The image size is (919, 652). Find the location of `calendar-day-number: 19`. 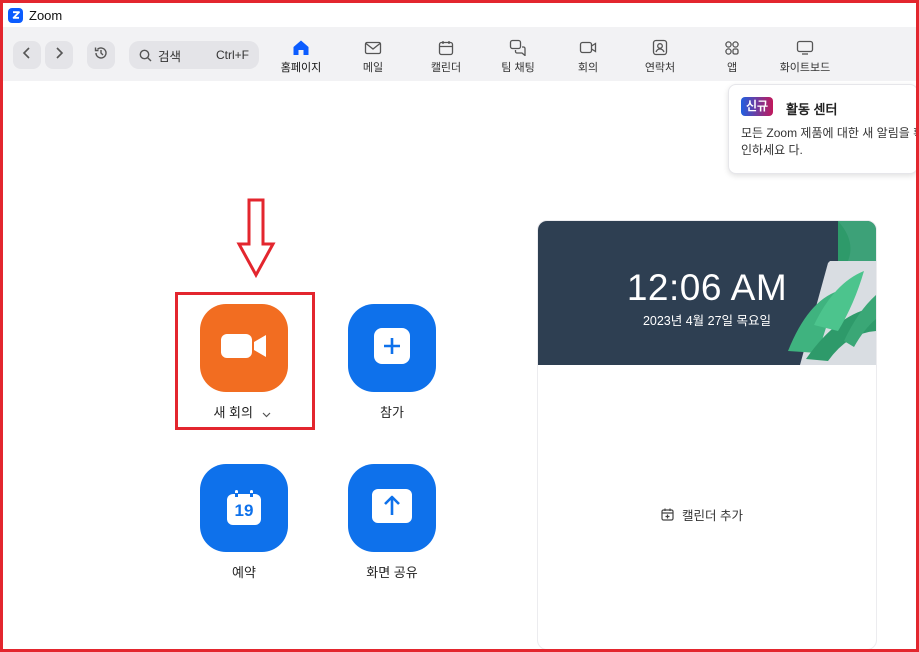

calendar-day-number: 19 is located at coordinates (244, 510).